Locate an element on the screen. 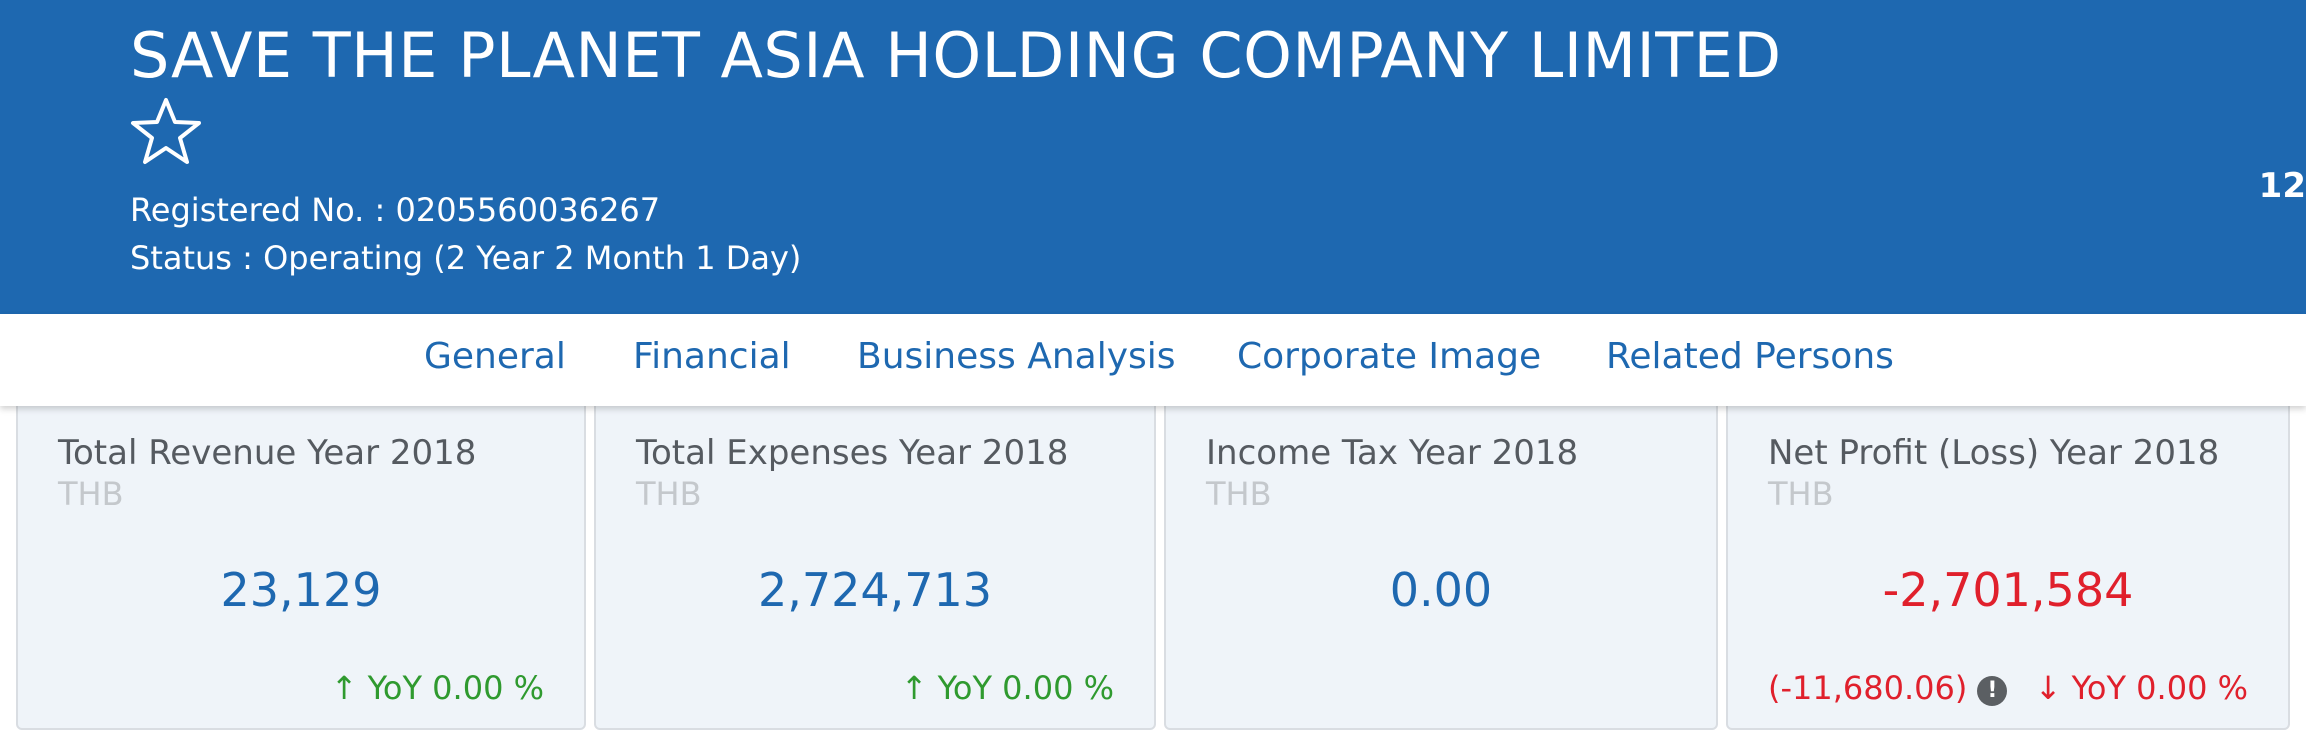 Image resolution: width=2306 pixels, height=730 pixels. card-value: -2,701,584 is located at coordinates (2008, 590).